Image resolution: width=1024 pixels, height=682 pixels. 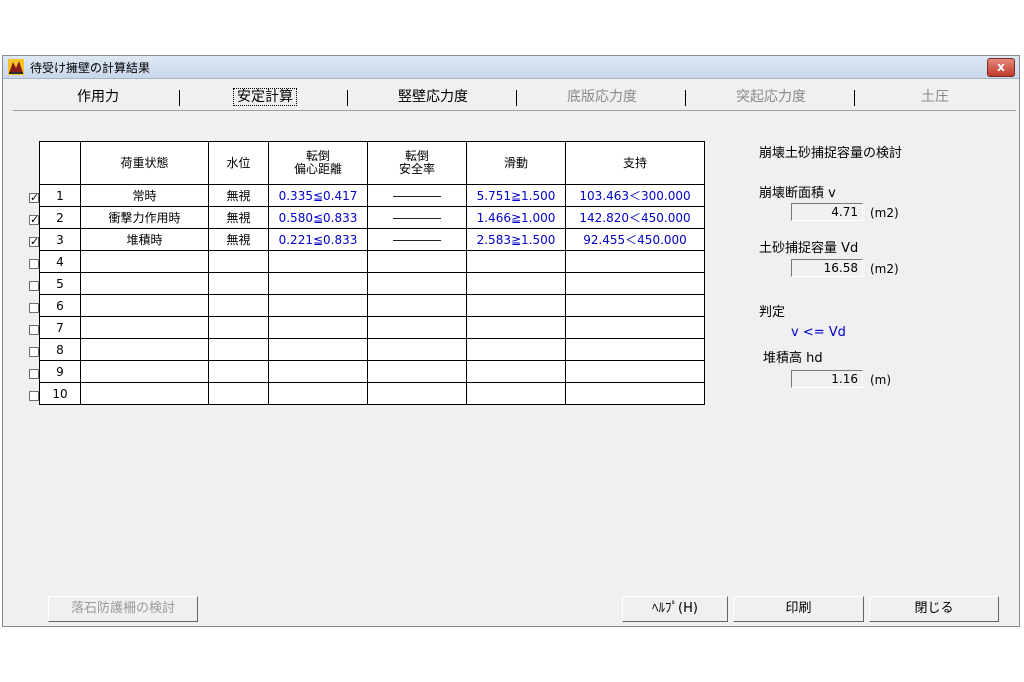 What do you see at coordinates (884, 269) in the screenshot?
I see `capacity-unit: (m2)` at bounding box center [884, 269].